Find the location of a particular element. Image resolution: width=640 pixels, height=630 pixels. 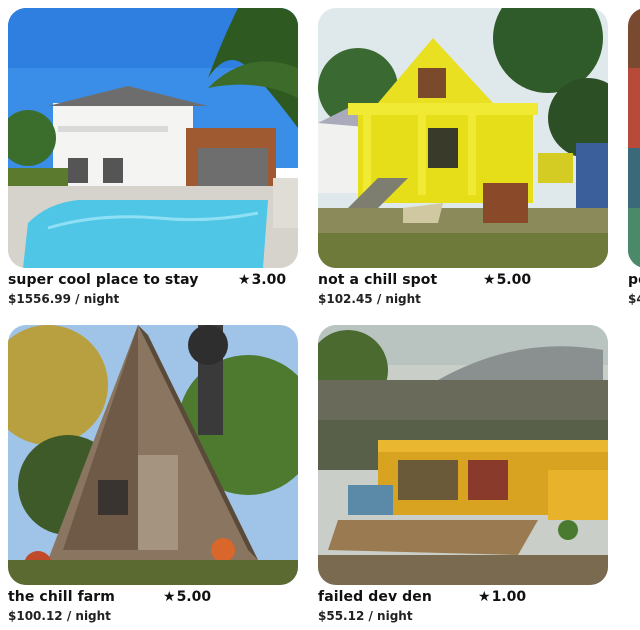

listing-price: $4 is located at coordinates (634, 299).